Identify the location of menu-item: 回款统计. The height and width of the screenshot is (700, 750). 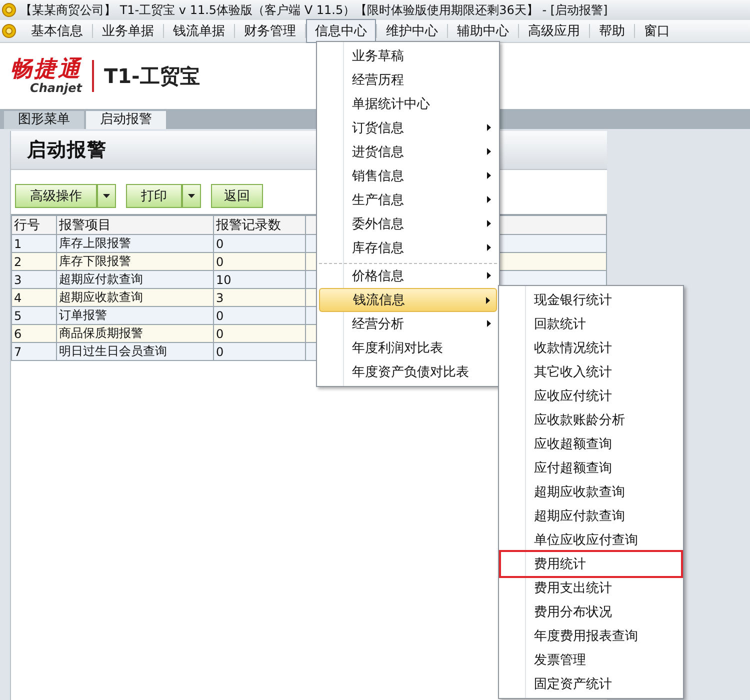
(591, 324).